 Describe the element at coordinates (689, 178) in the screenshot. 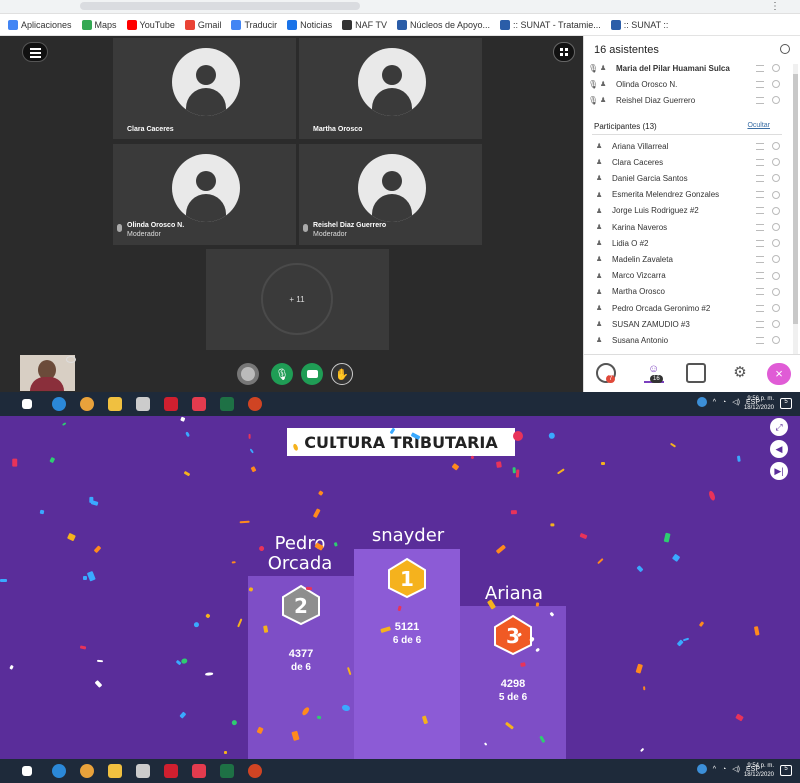

I see `participant-row: ♟ Daniel Garcia Santos` at that location.